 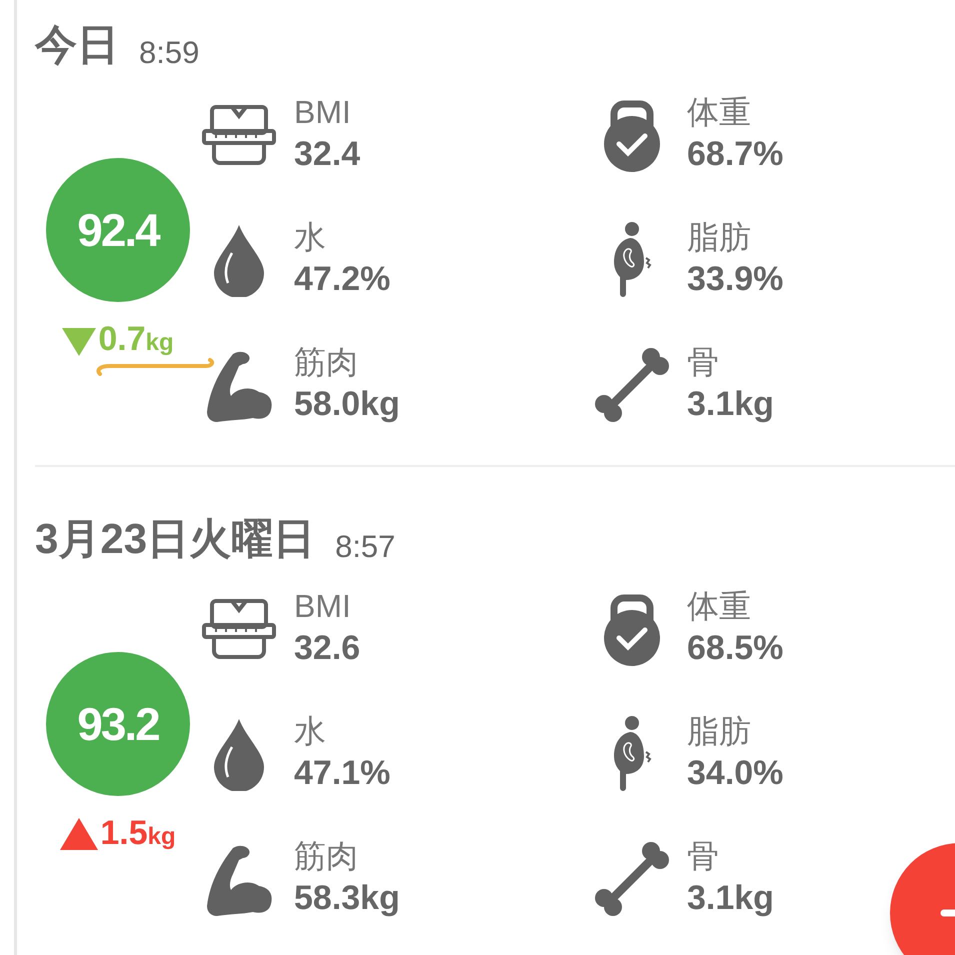 I want to click on time-label: 8:57, so click(x=365, y=546).